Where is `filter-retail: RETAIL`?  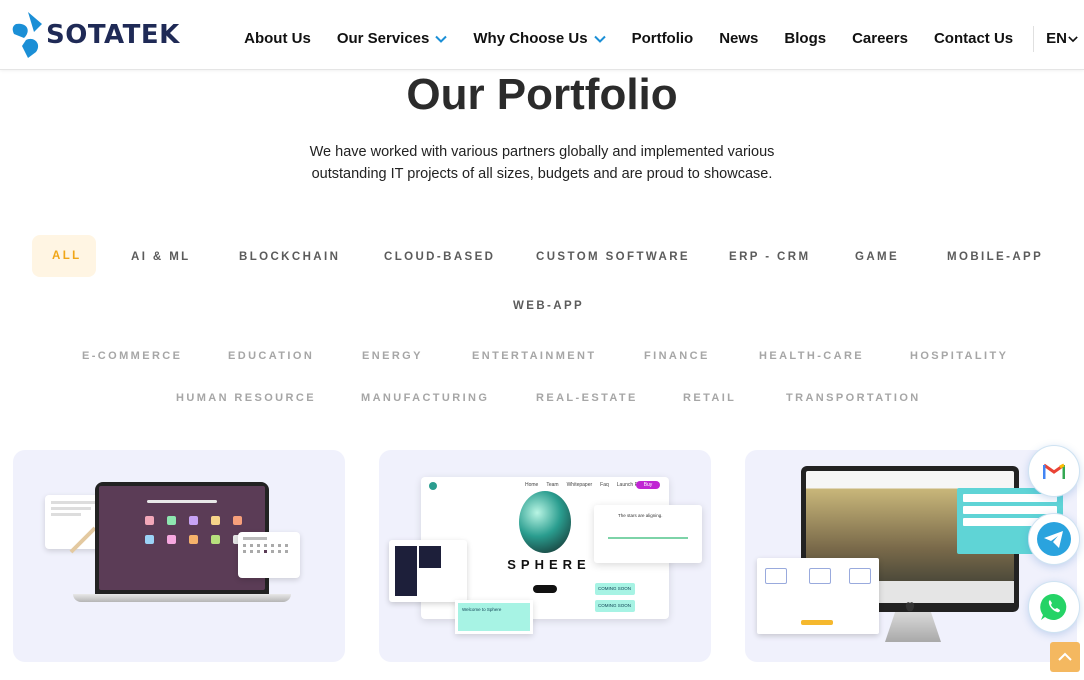 filter-retail: RETAIL is located at coordinates (709, 398).